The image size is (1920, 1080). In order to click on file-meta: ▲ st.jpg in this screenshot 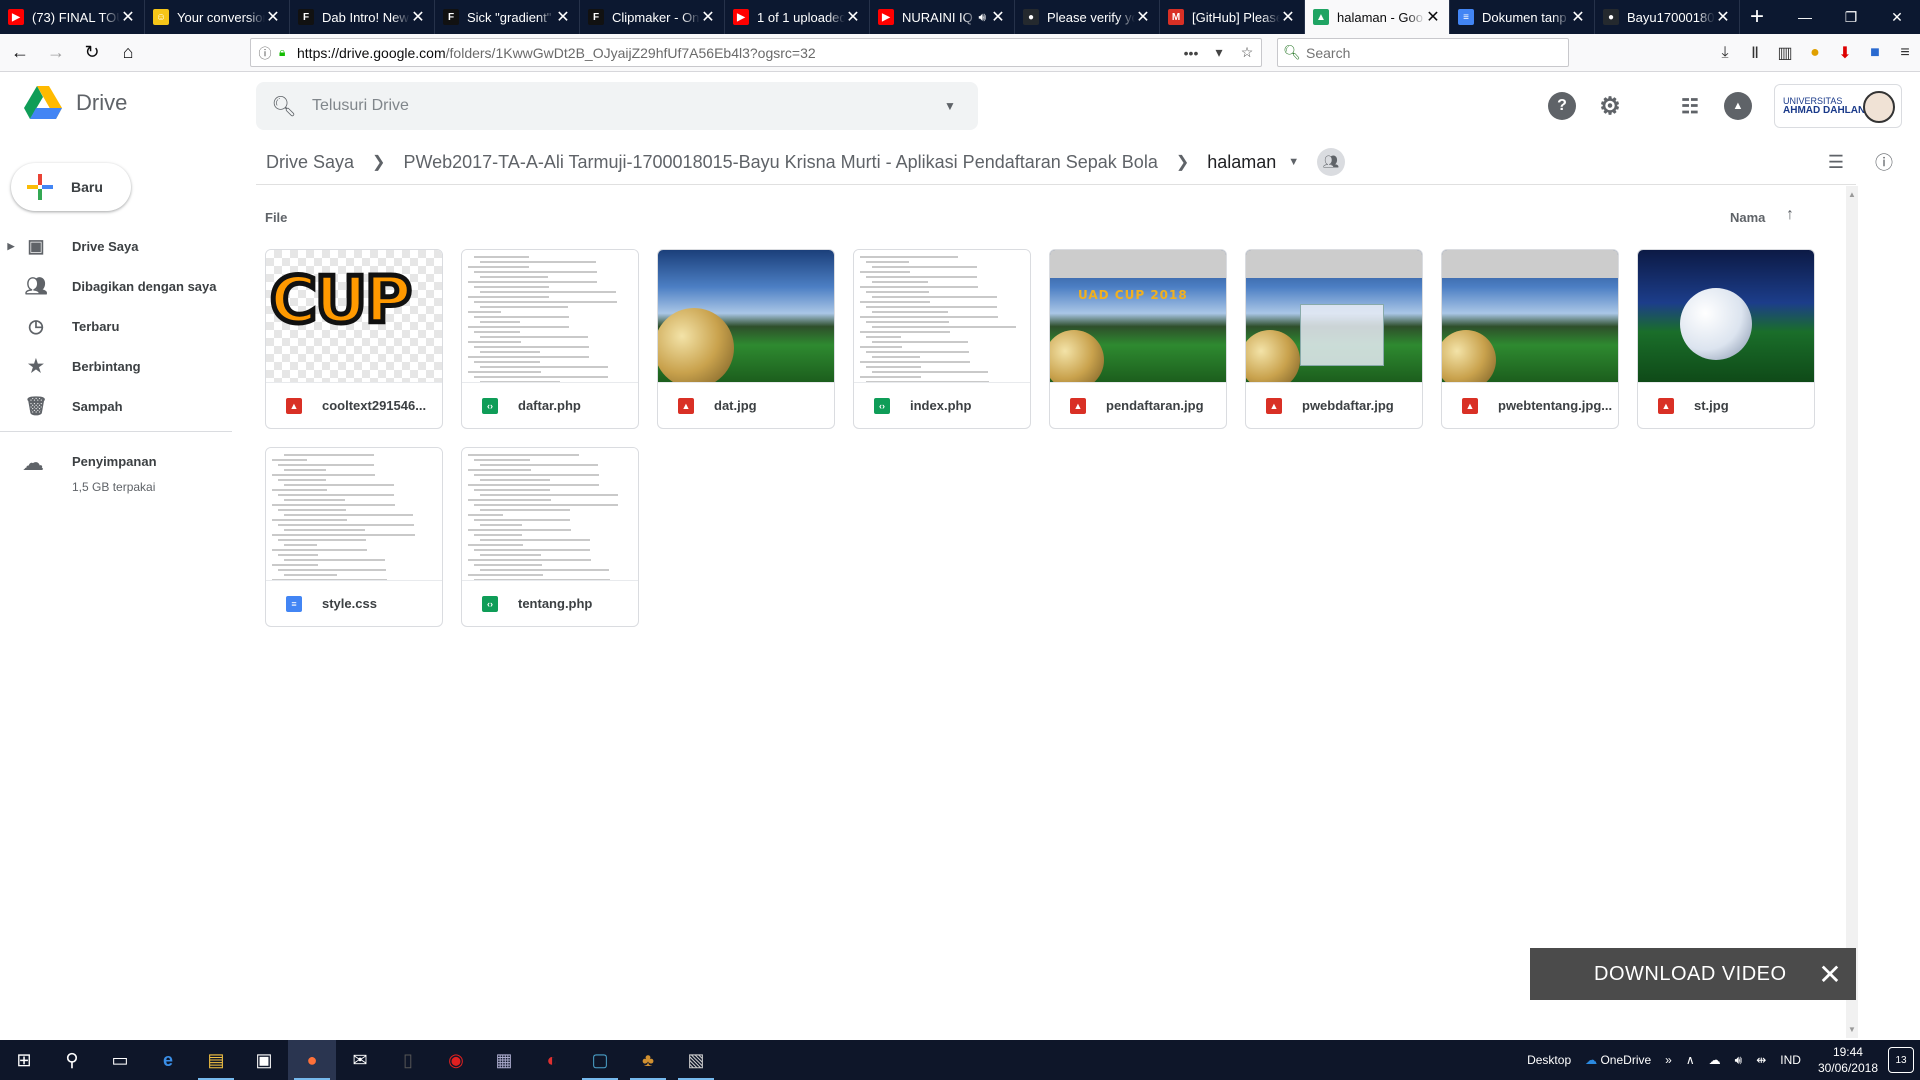, I will do `click(1726, 405)`.